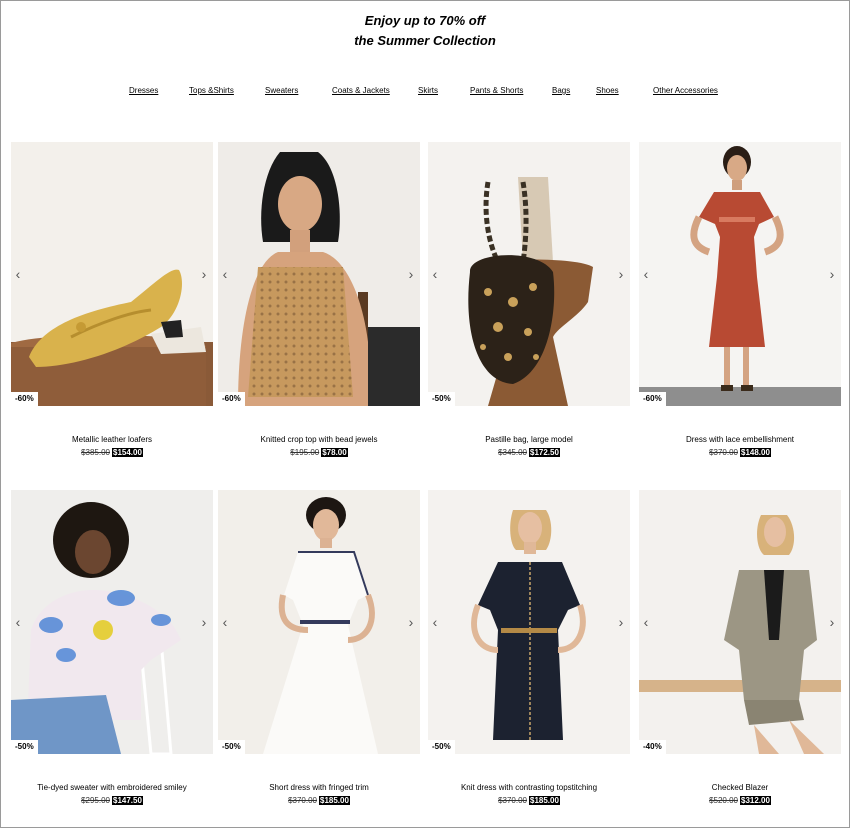  What do you see at coordinates (512, 452) in the screenshot?
I see `old-price: $345.00` at bounding box center [512, 452].